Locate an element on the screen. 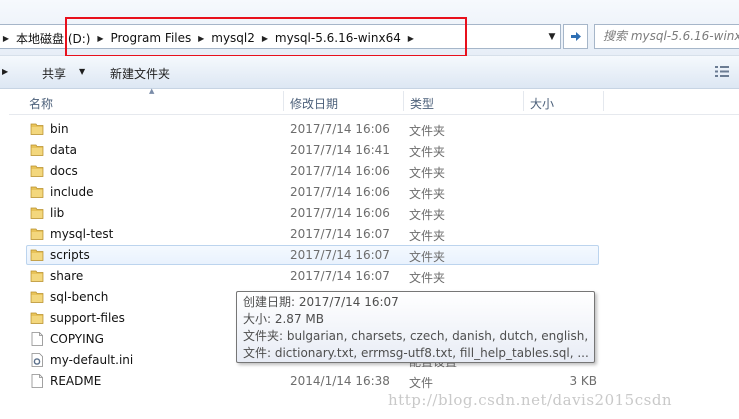  column-header: ▲ 名称 修改日期 类型 大小 is located at coordinates (369, 101).